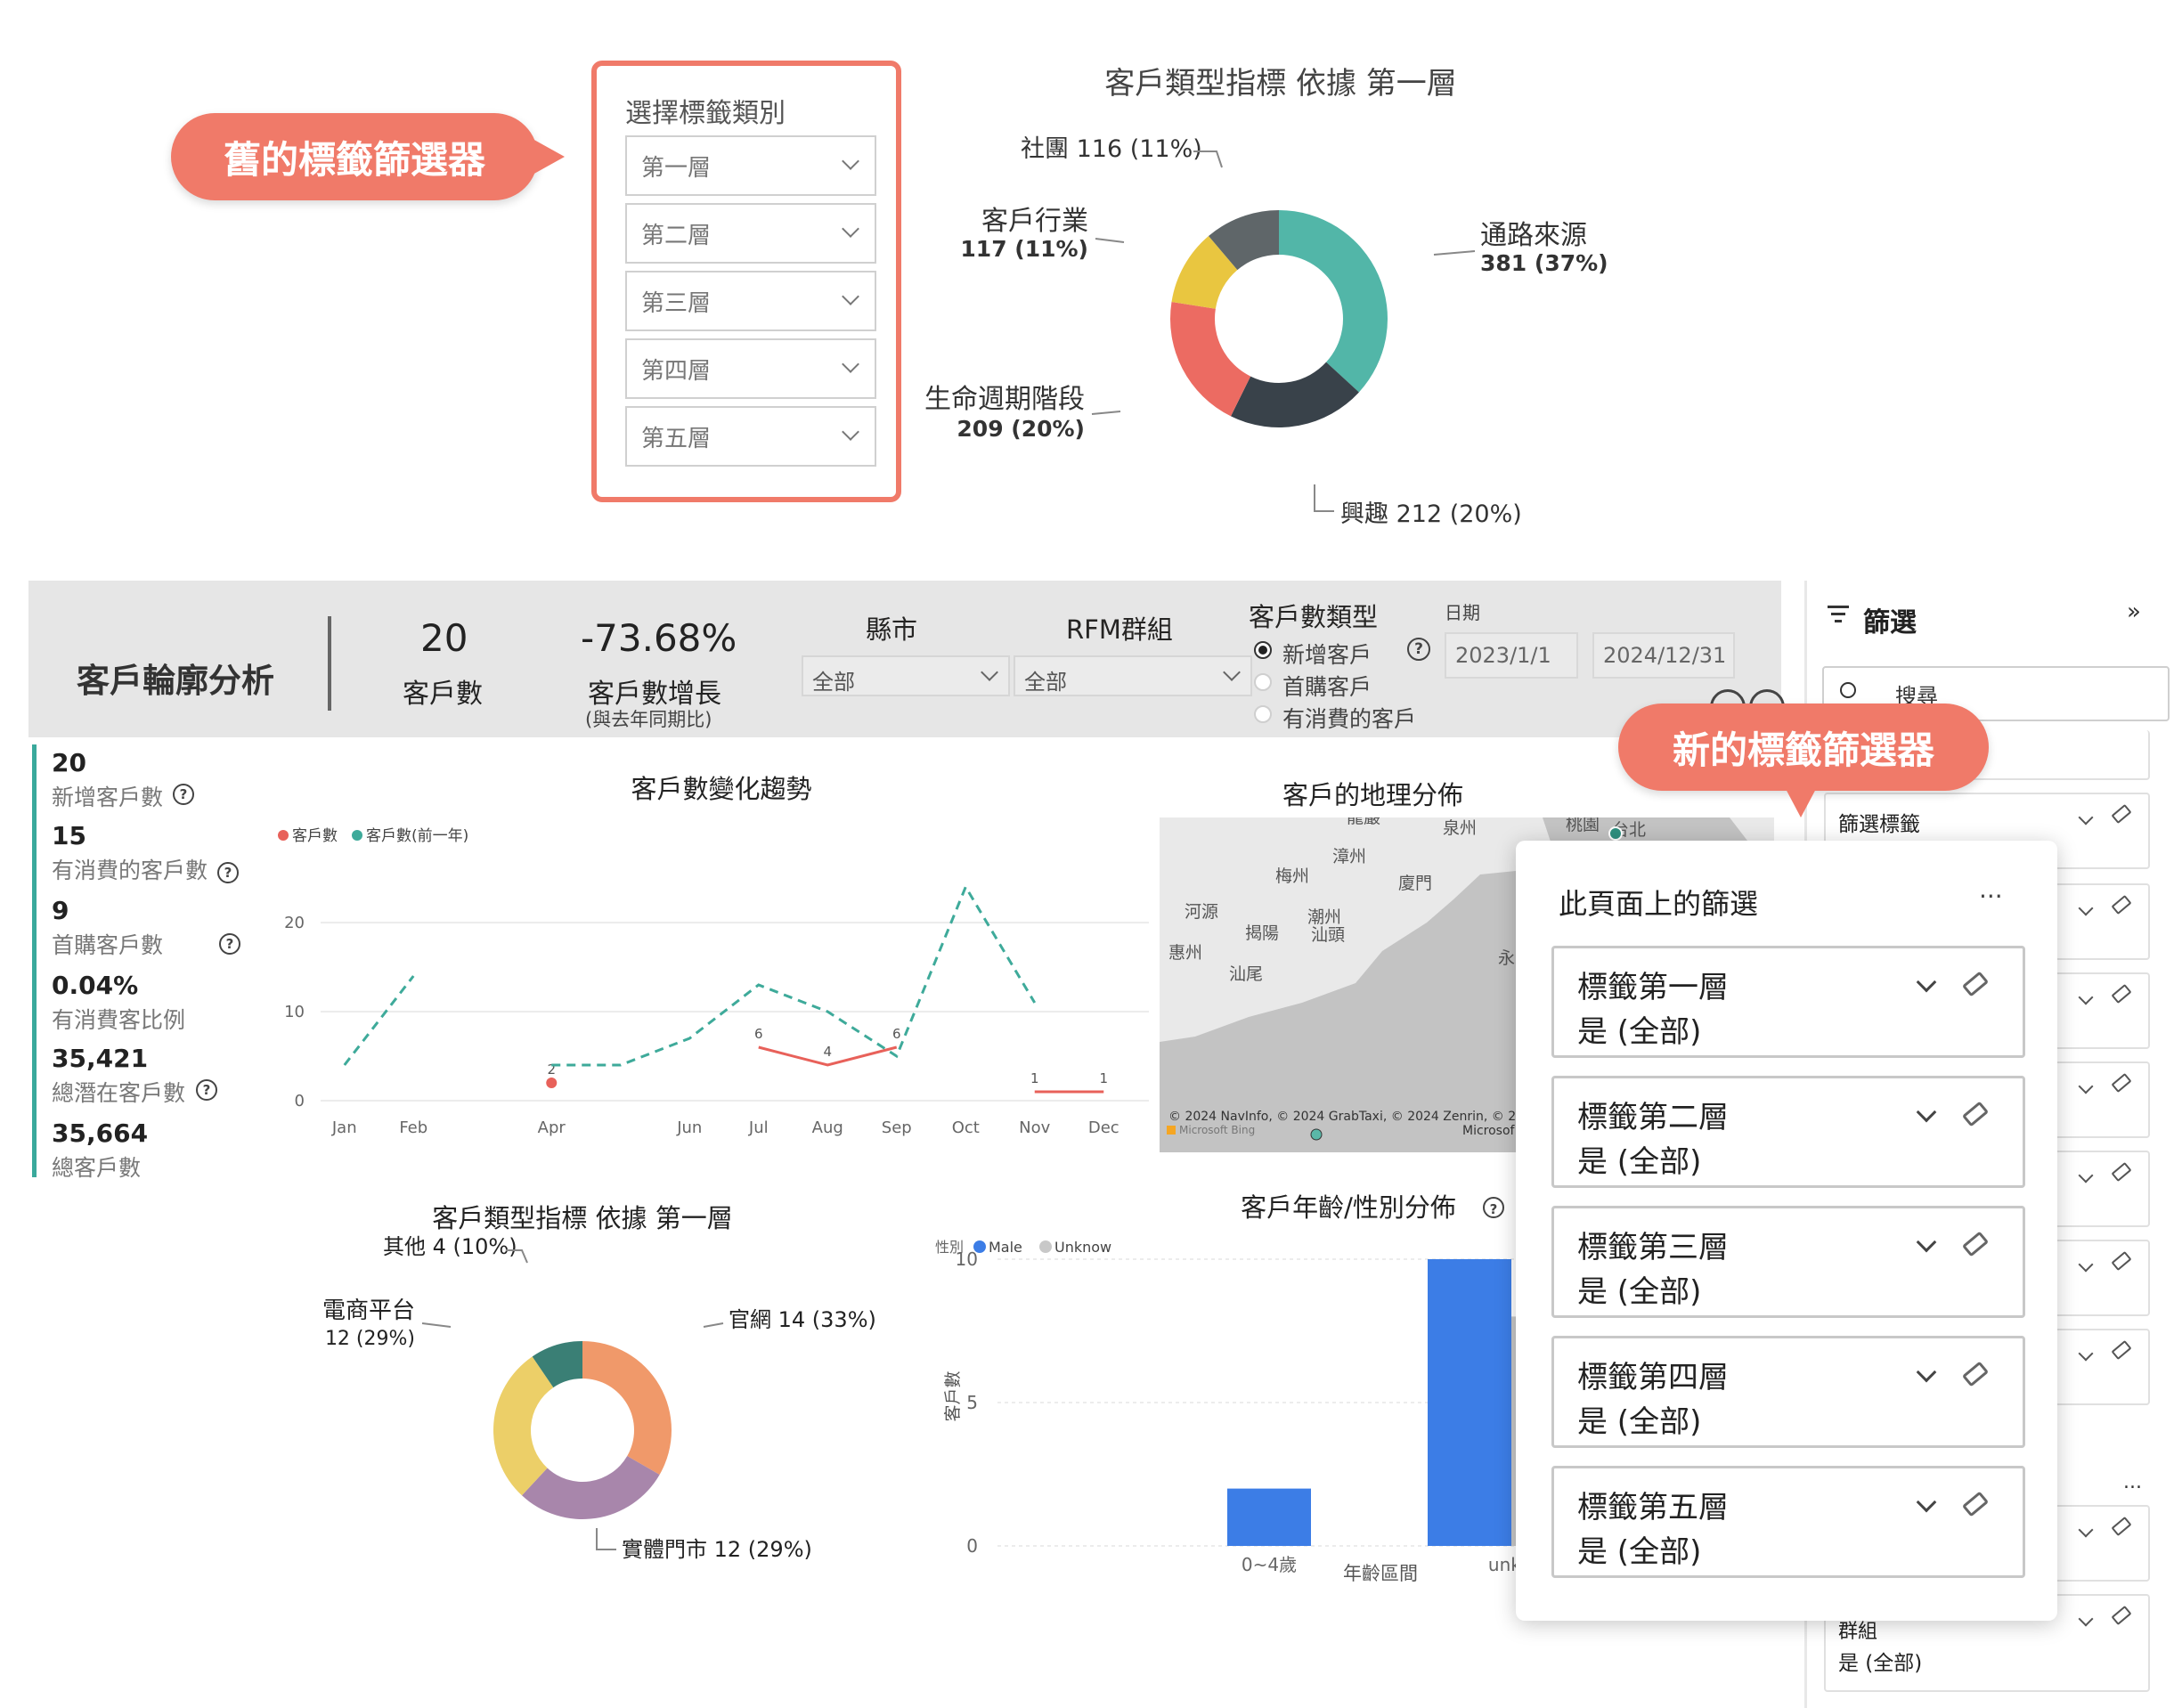 The image size is (2182, 1708). I want to click on donut-label-store: 實體門市 12 (29%), so click(717, 1549).